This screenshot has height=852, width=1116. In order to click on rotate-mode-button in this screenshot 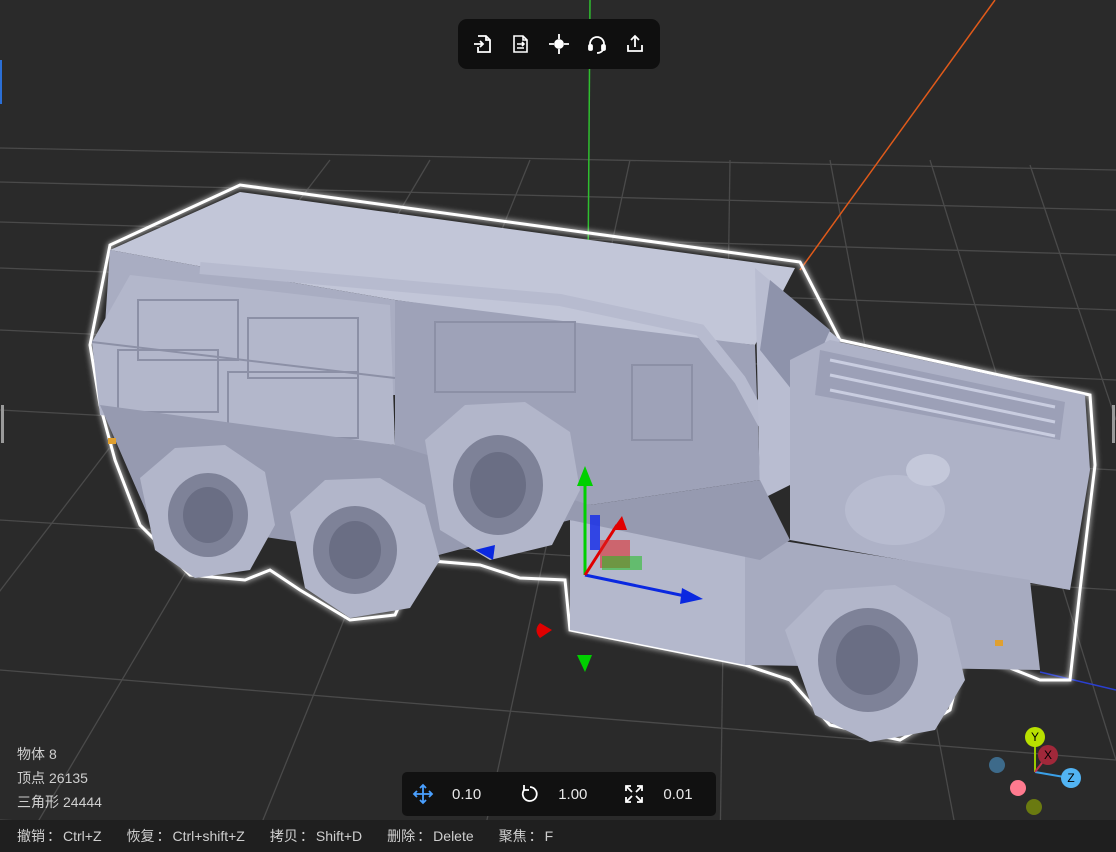, I will do `click(530, 794)`.